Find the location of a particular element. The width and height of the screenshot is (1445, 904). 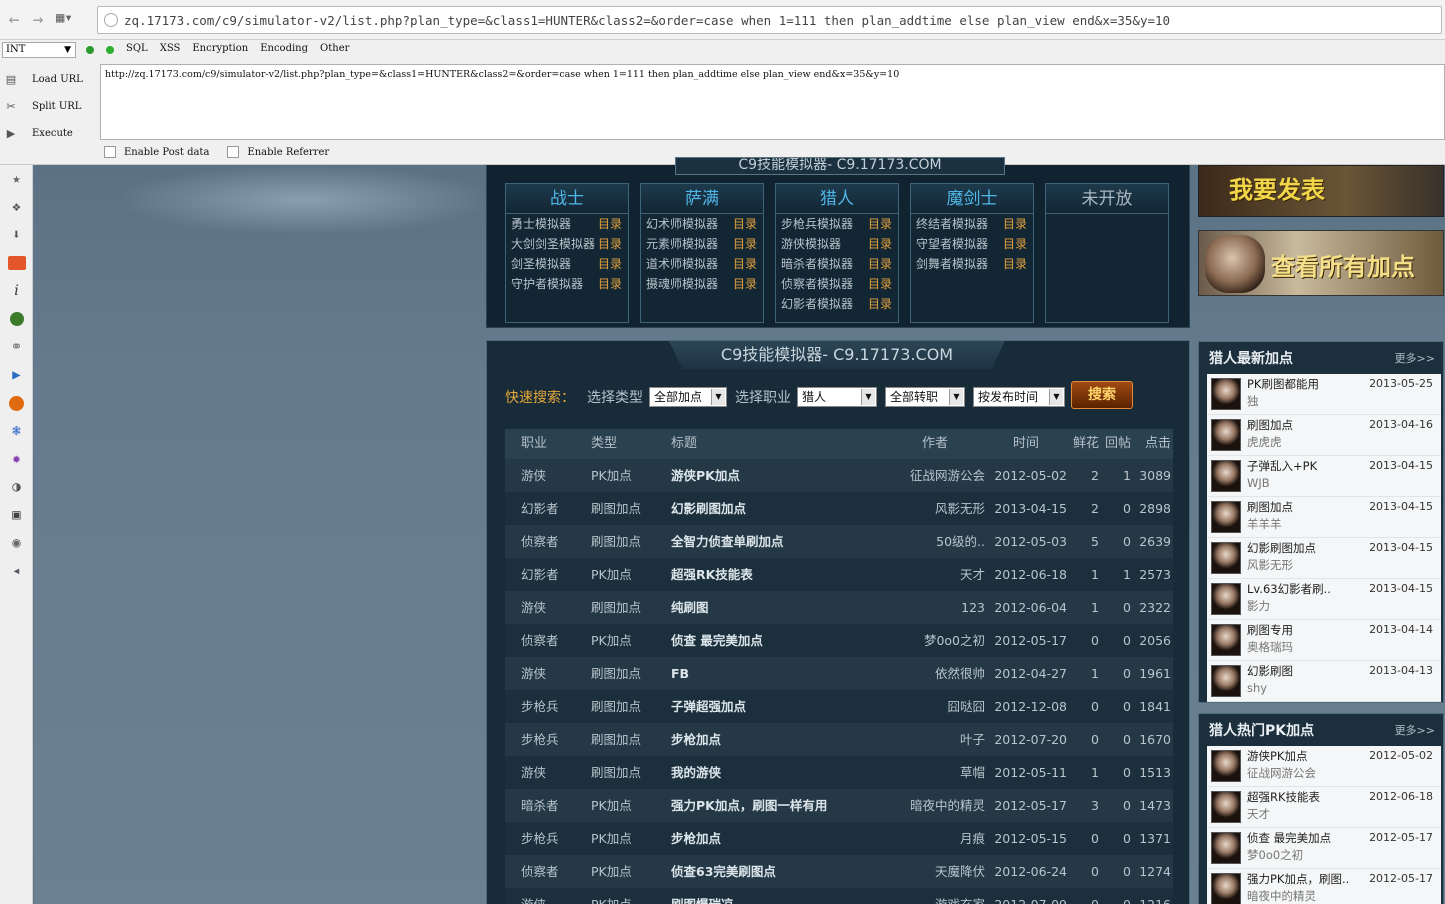

item-title: Lv.63幻影者刷.. is located at coordinates (1289, 589).